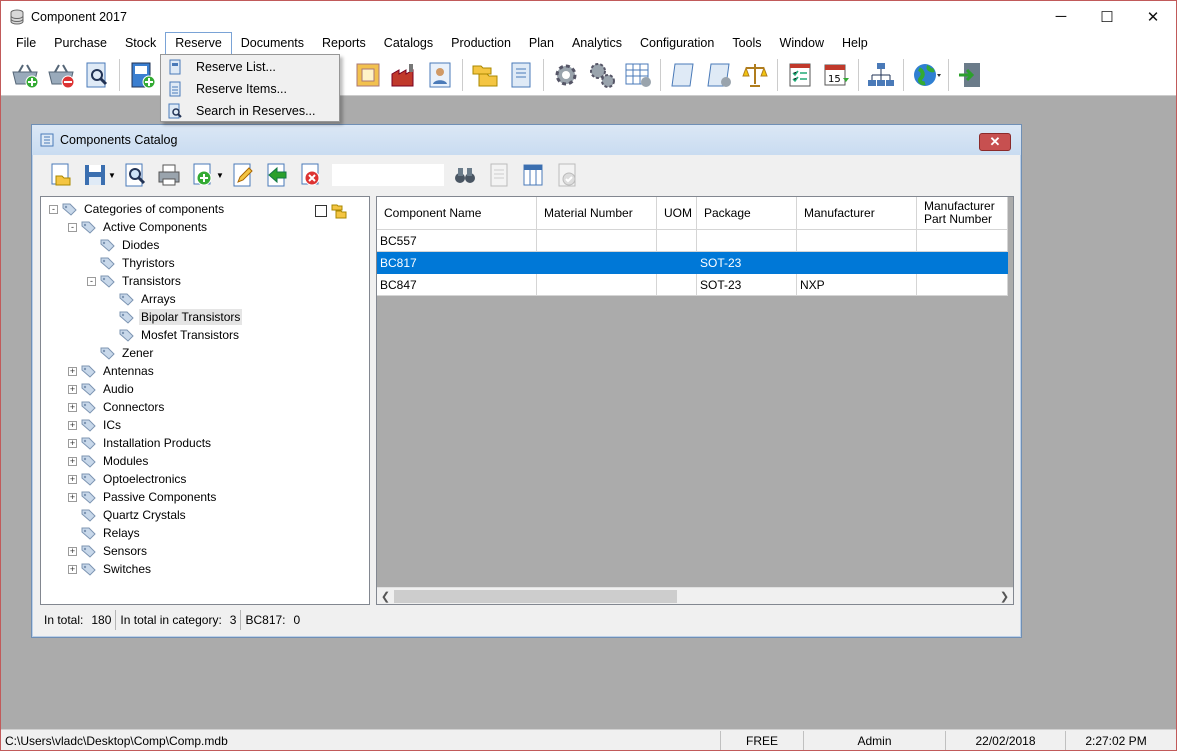  Describe the element at coordinates (110, 569) in the screenshot. I see `tree-item: + Switches` at that location.